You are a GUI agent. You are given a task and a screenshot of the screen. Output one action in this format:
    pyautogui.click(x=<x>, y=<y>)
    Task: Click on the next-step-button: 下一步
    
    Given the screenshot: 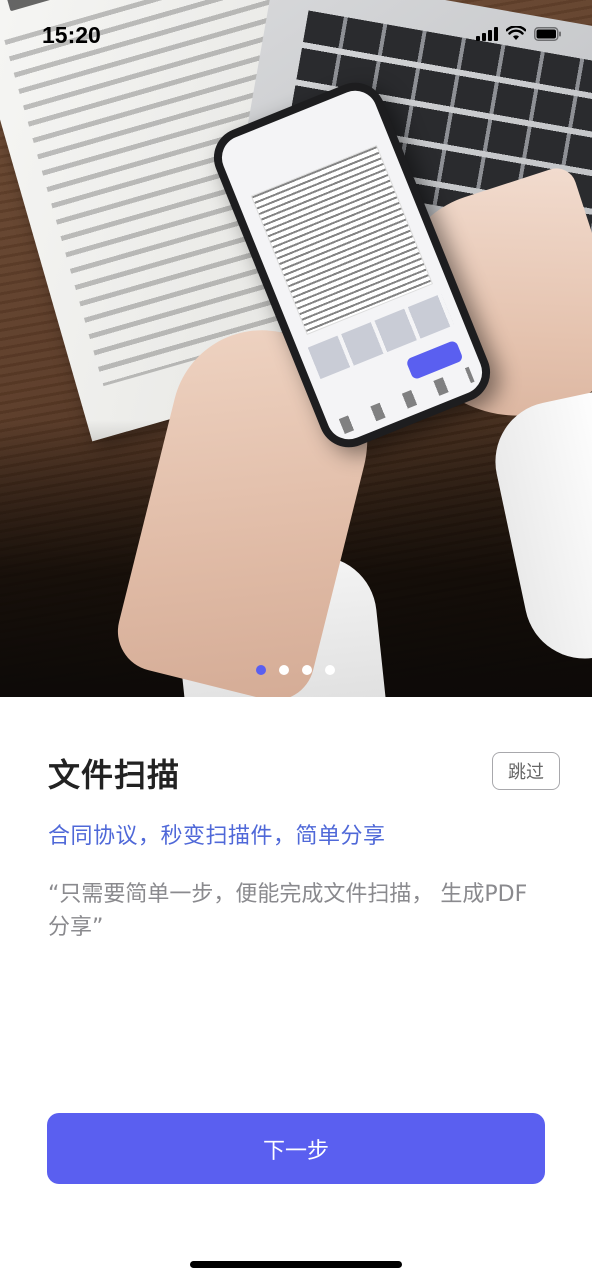 What is the action you would take?
    pyautogui.click(x=296, y=1148)
    